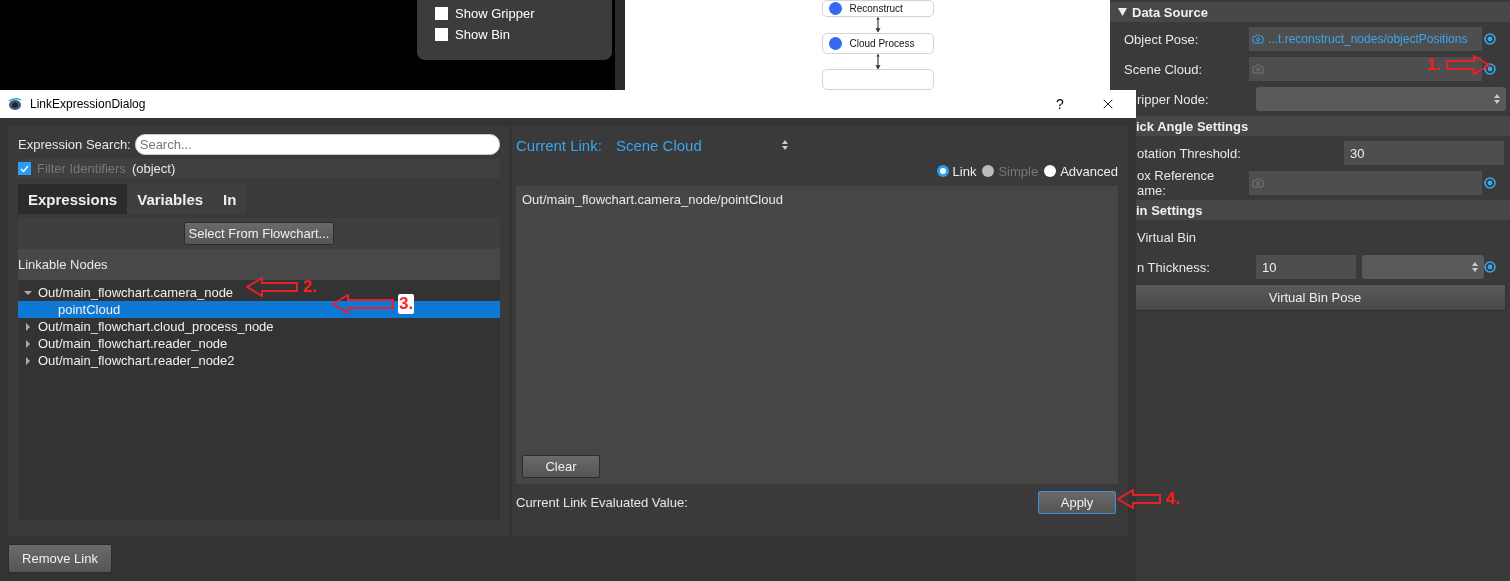 The image size is (1510, 581). I want to click on section-title: ick Angle Settings, so click(1192, 126).